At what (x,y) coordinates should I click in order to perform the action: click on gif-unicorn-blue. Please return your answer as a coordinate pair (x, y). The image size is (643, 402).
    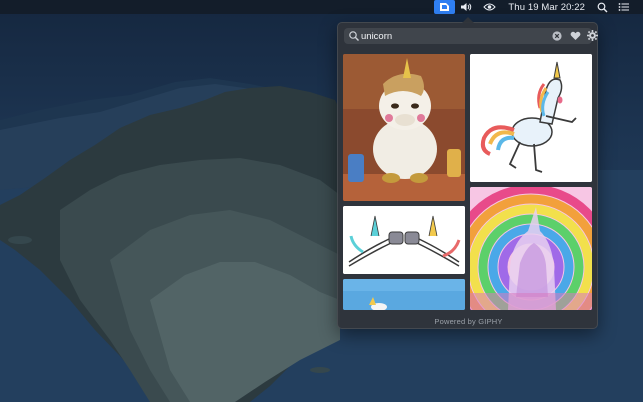
    Looking at the image, I should click on (404, 294).